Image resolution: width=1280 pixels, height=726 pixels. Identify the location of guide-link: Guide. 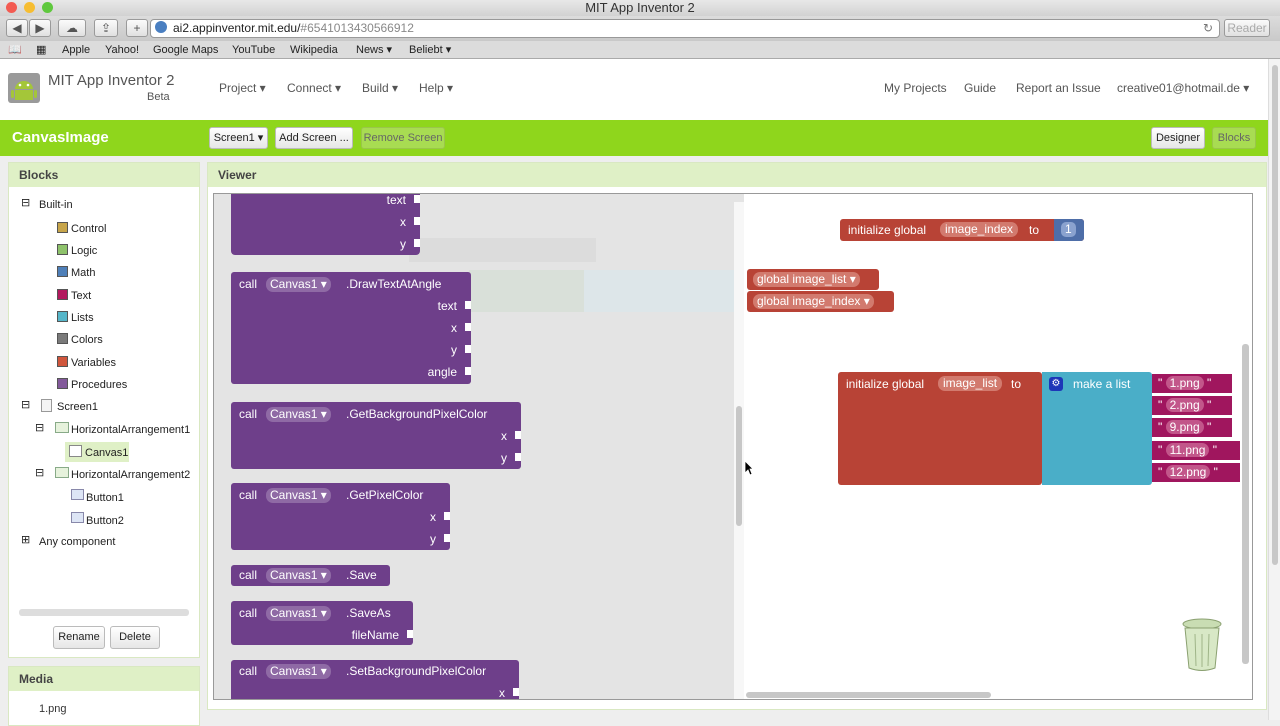
(980, 88).